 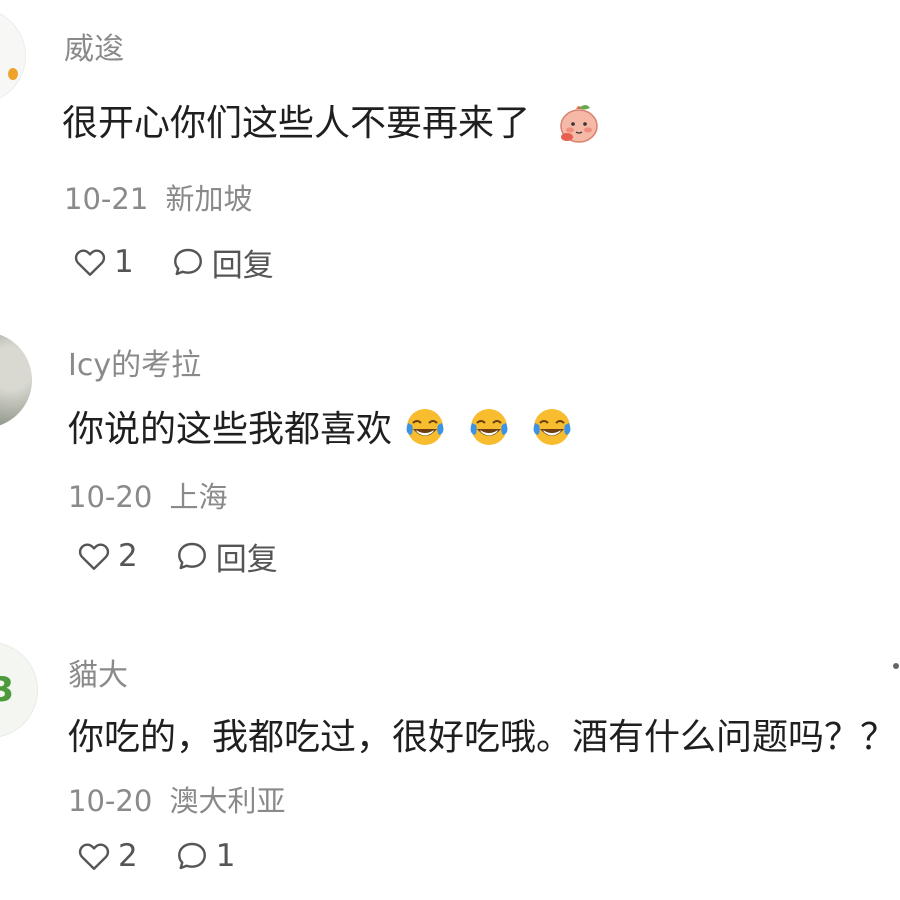 I want to click on comment-meta: 10-21 新加坡, so click(x=158, y=197).